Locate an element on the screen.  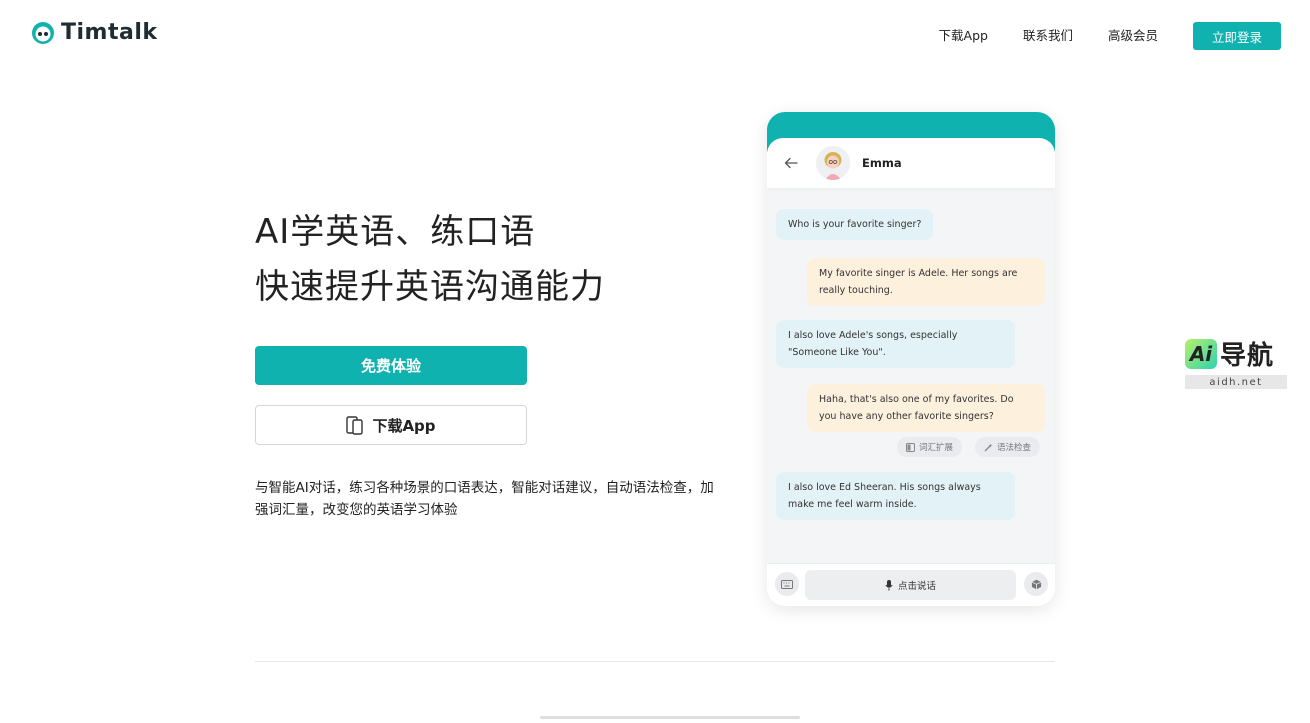
robot-logo-icon is located at coordinates (43, 32).